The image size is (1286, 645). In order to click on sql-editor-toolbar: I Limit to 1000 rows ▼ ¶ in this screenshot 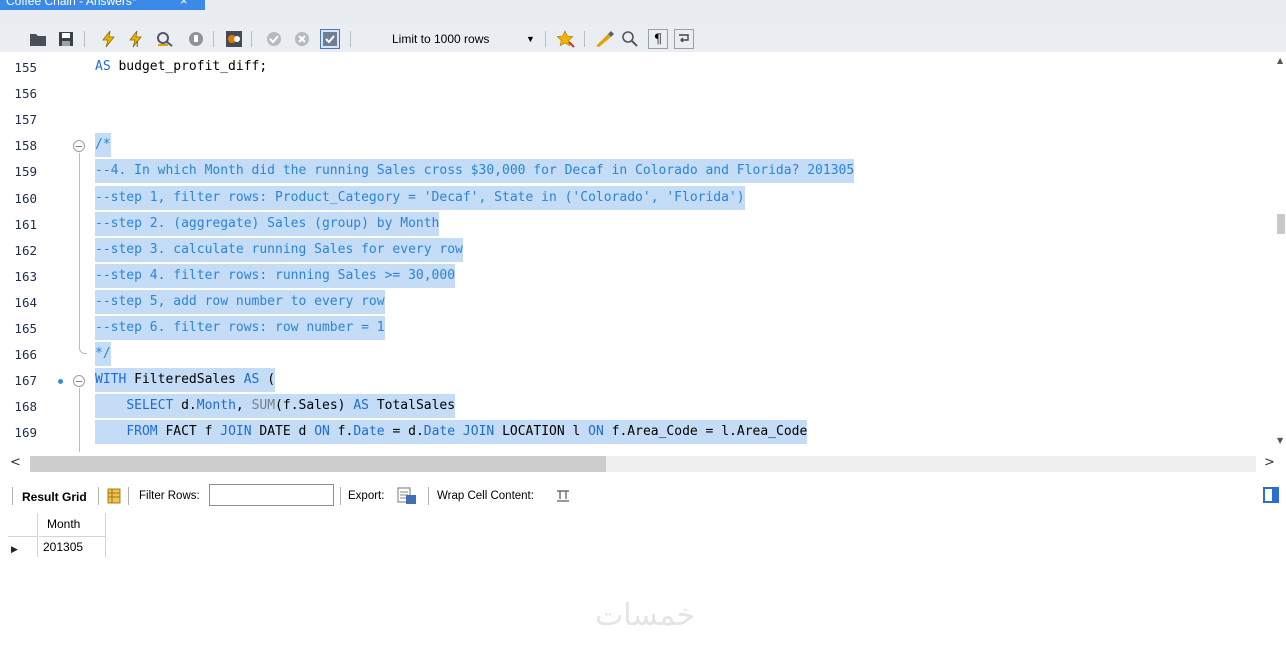, I will do `click(643, 39)`.